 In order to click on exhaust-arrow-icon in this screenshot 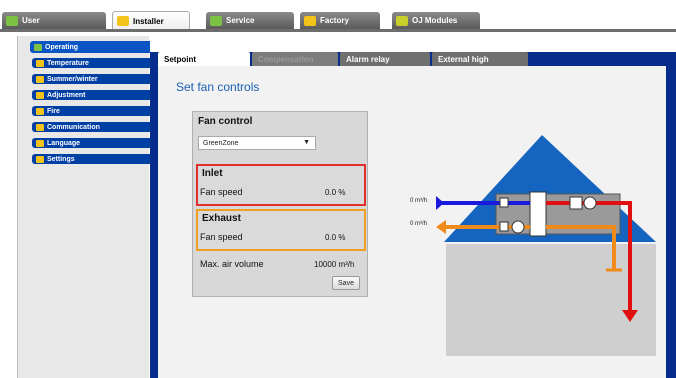, I will do `click(441, 227)`.